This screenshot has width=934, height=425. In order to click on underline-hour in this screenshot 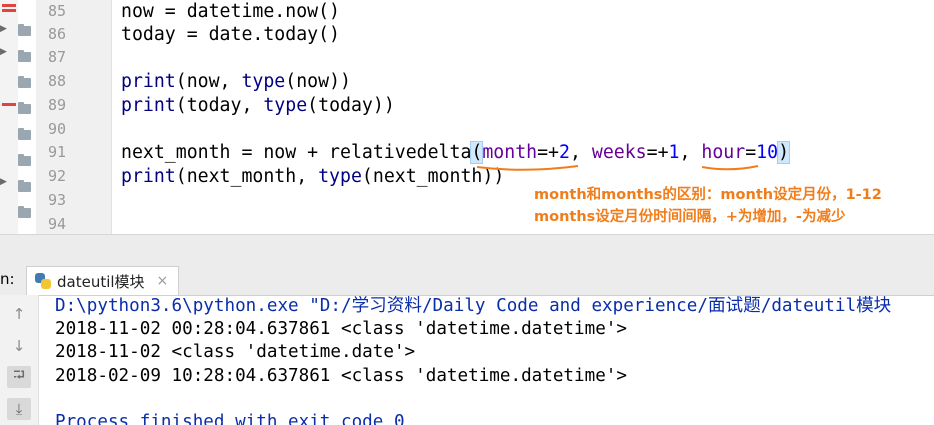, I will do `click(730, 168)`.